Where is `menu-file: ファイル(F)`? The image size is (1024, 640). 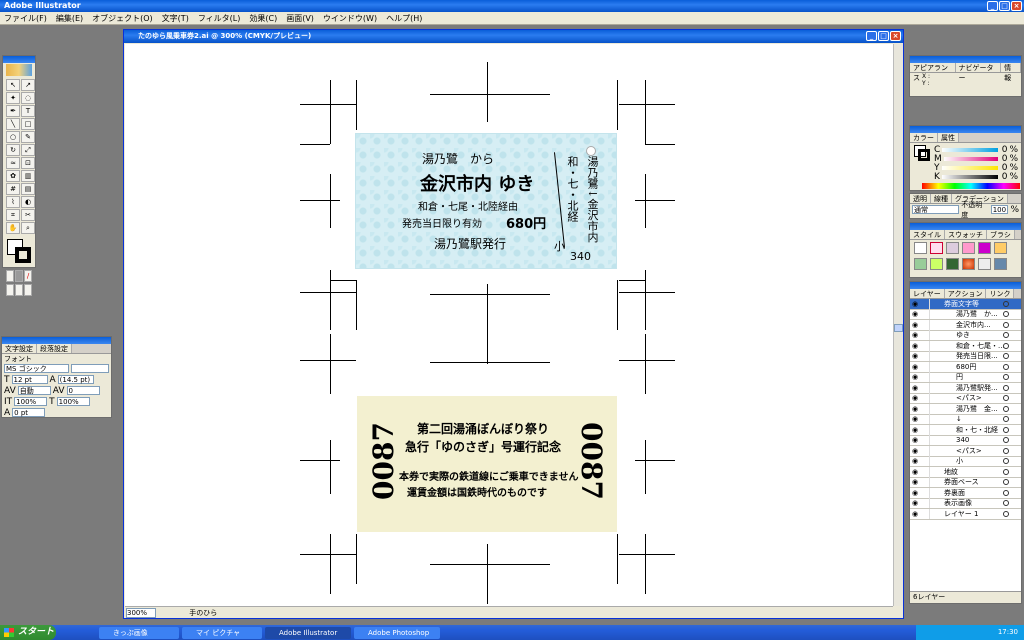 menu-file: ファイル(F) is located at coordinates (25, 18).